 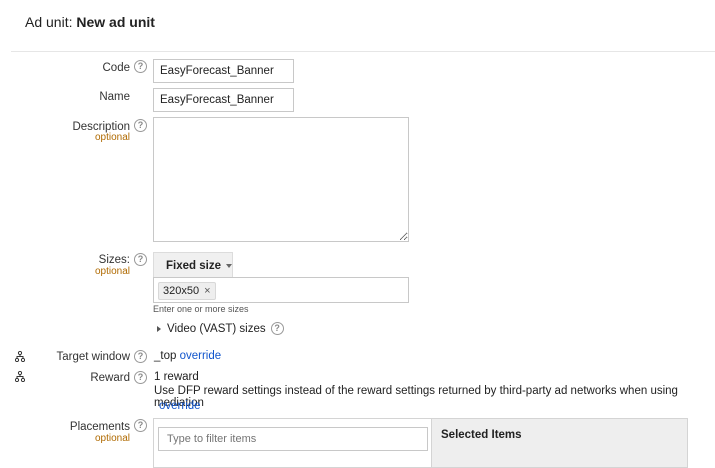 What do you see at coordinates (481, 435) in the screenshot?
I see `selected-items-title: Selected Items` at bounding box center [481, 435].